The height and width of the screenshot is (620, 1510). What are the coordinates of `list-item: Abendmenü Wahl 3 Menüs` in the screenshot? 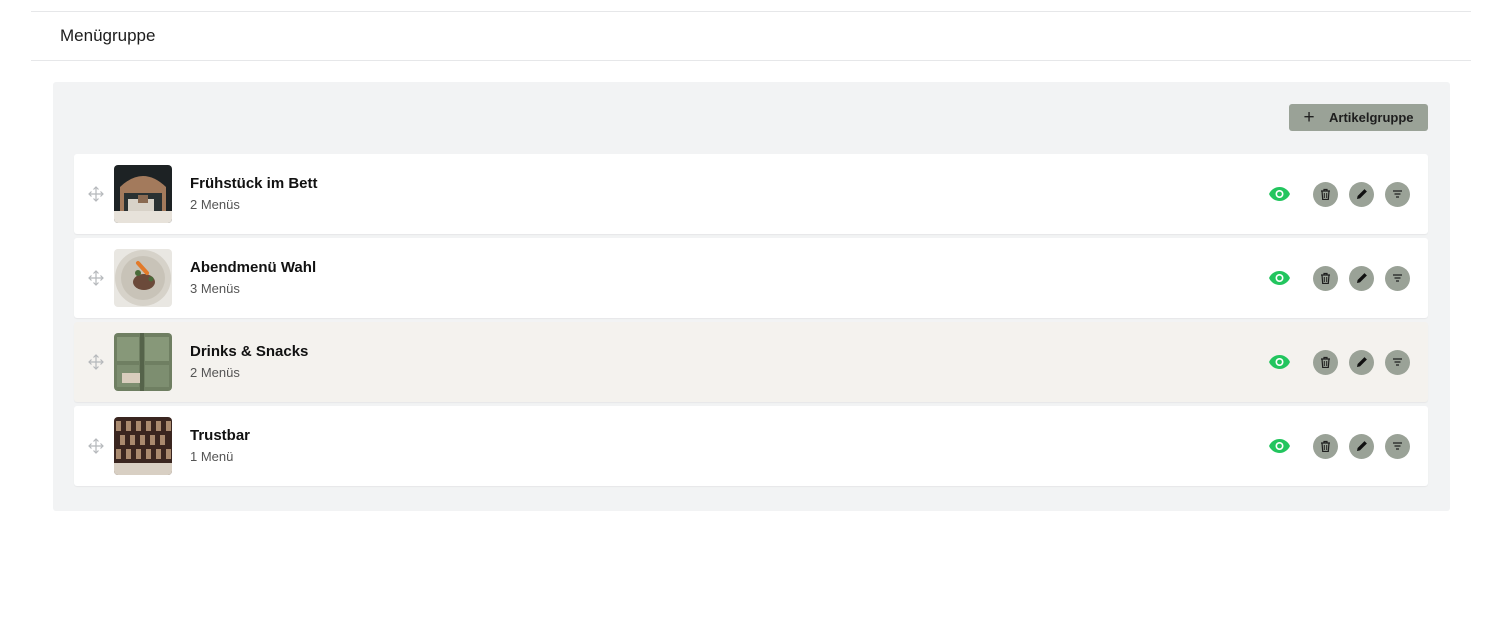 It's located at (751, 278).